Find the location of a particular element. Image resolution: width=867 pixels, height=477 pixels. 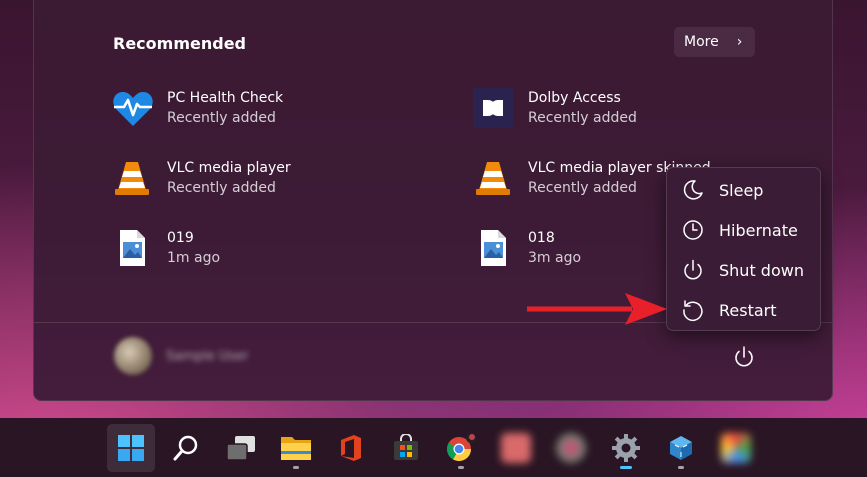

moon-icon is located at coordinates (693, 190).